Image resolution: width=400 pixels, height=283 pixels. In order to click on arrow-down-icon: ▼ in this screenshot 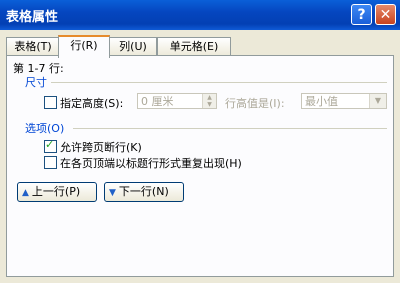, I will do `click(112, 193)`.